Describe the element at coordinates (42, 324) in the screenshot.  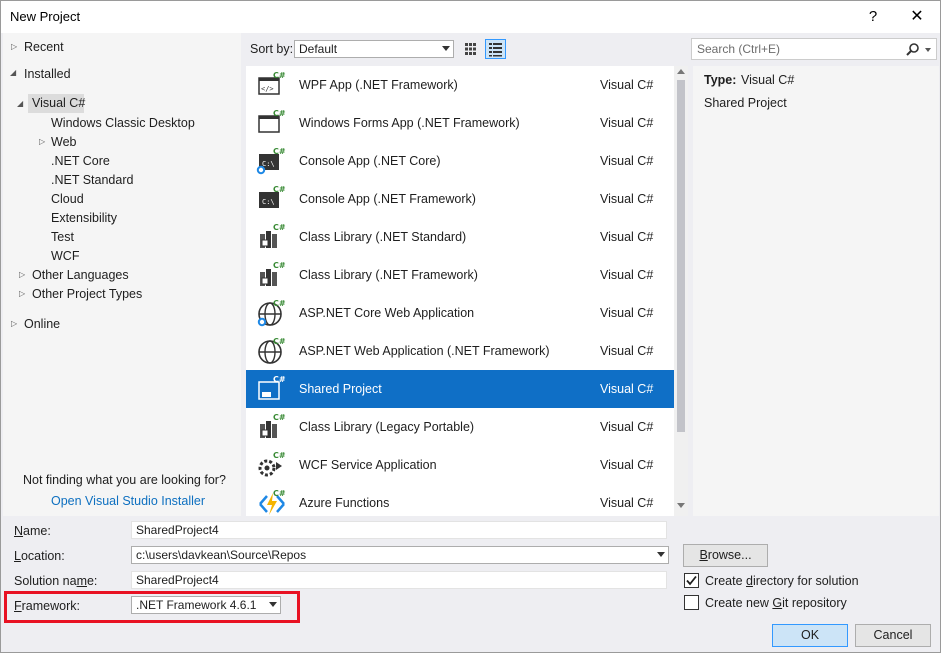
I see `tree-item-online: Online` at that location.